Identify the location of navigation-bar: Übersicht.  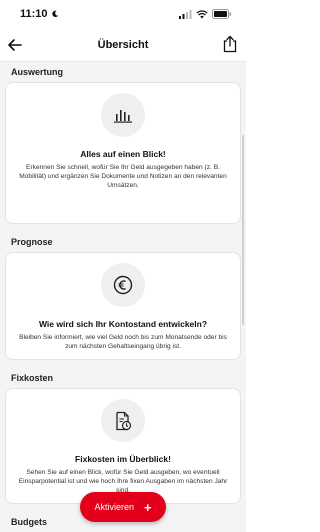
(123, 45).